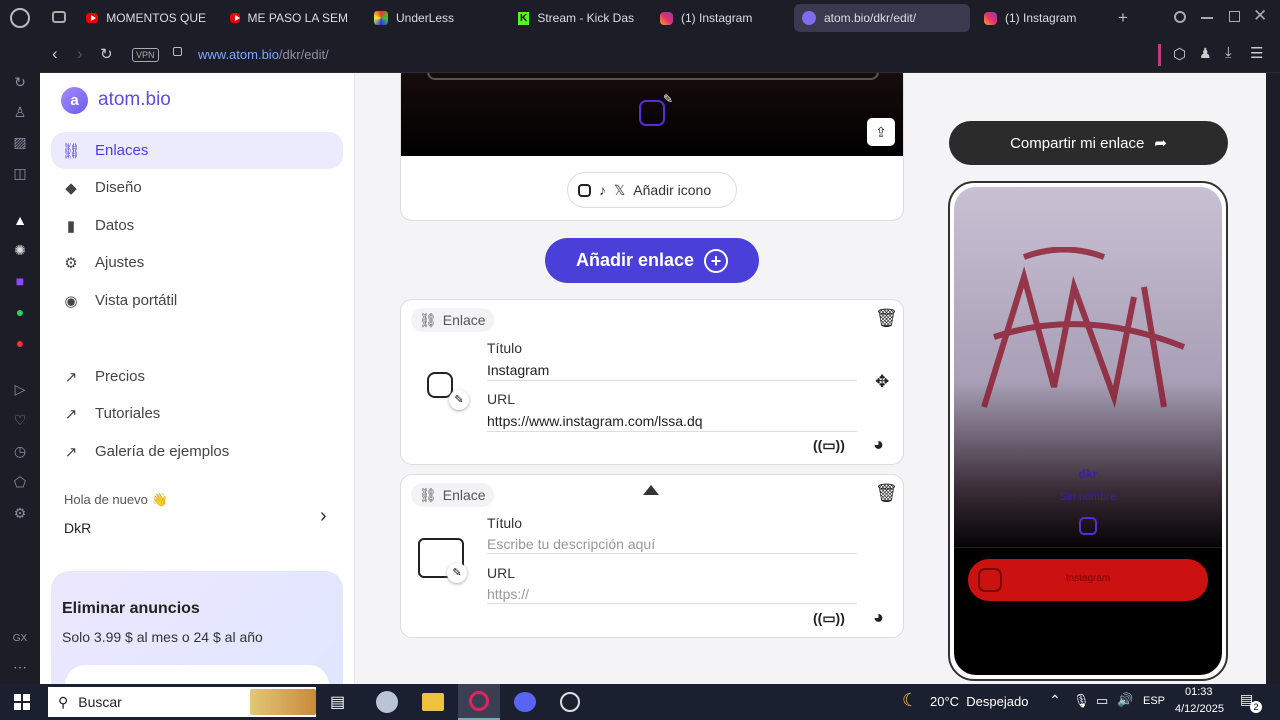 The image size is (1280, 720). I want to click on twitch-icon: ■, so click(20, 281).